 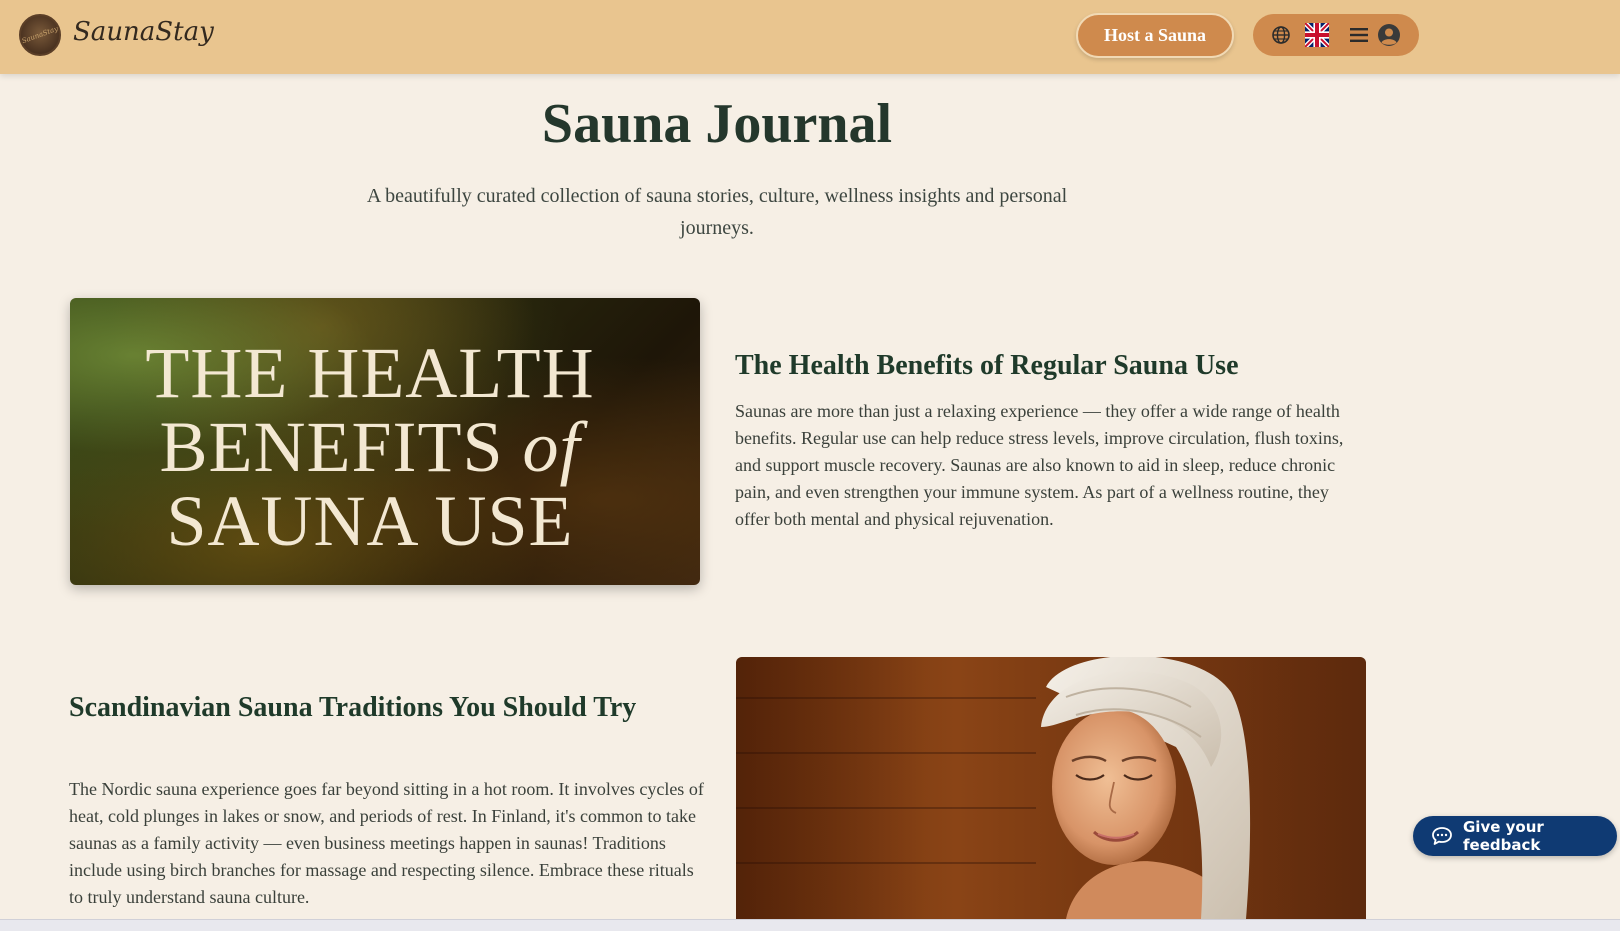 What do you see at coordinates (331, 447) in the screenshot?
I see `caption-word: BENEFITS` at bounding box center [331, 447].